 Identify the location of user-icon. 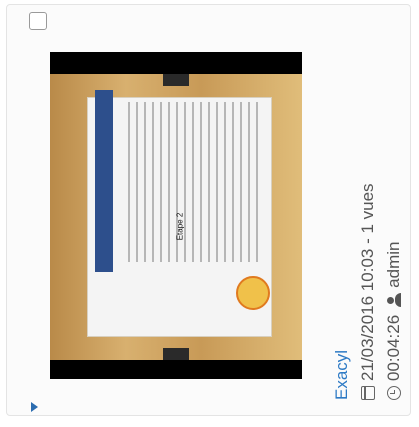
(394, 300).